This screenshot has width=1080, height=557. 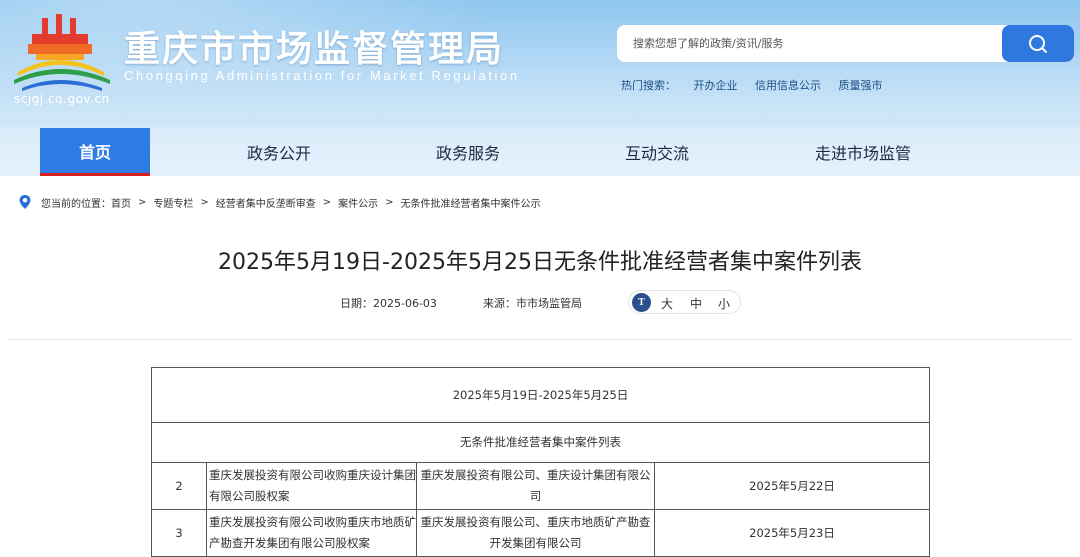 What do you see at coordinates (358, 202) in the screenshot?
I see `breadcrumb-case-notice: 案件公示` at bounding box center [358, 202].